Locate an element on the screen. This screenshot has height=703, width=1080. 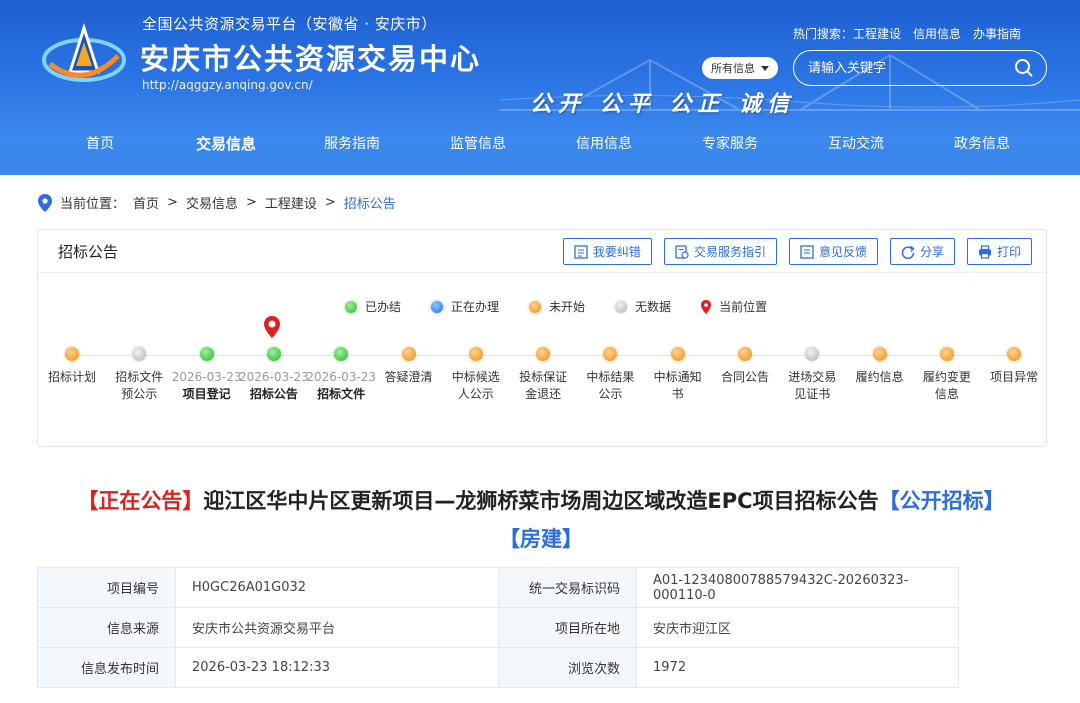
slogan: 公开 公平 公正 诚信 is located at coordinates (662, 104).